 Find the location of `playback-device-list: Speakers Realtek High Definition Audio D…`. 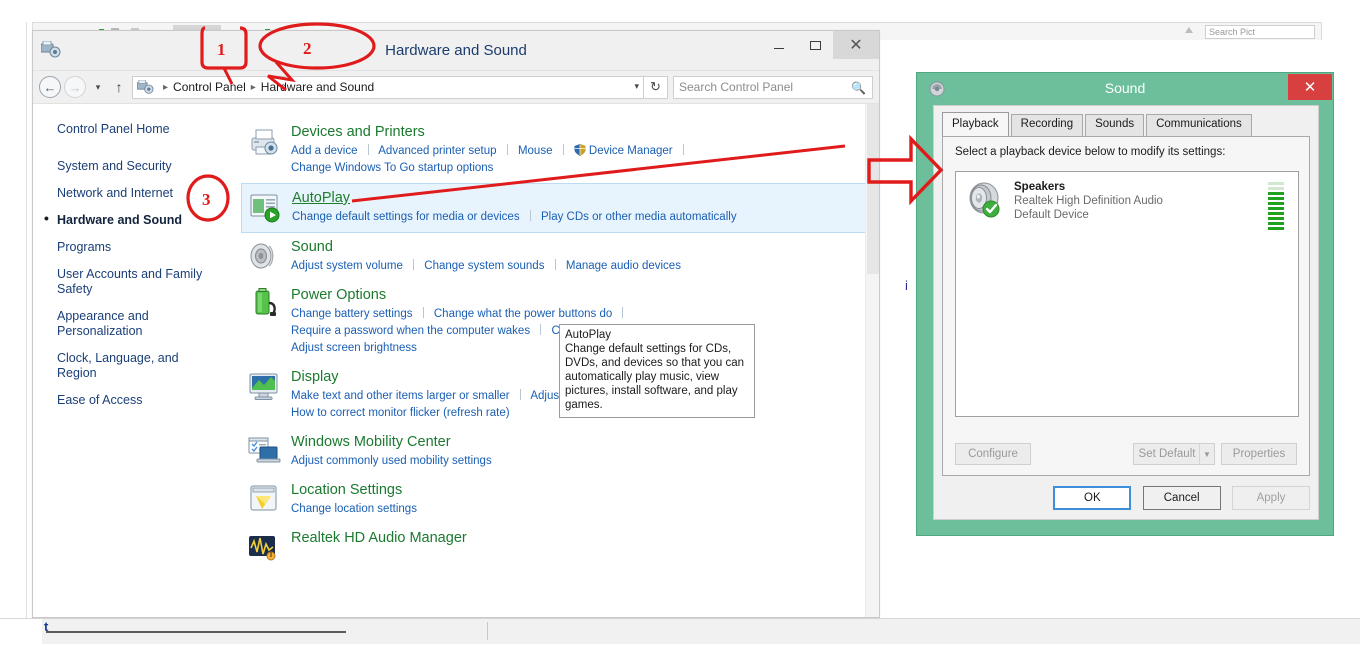

playback-device-list: Speakers Realtek High Definition Audio D… is located at coordinates (1127, 294).